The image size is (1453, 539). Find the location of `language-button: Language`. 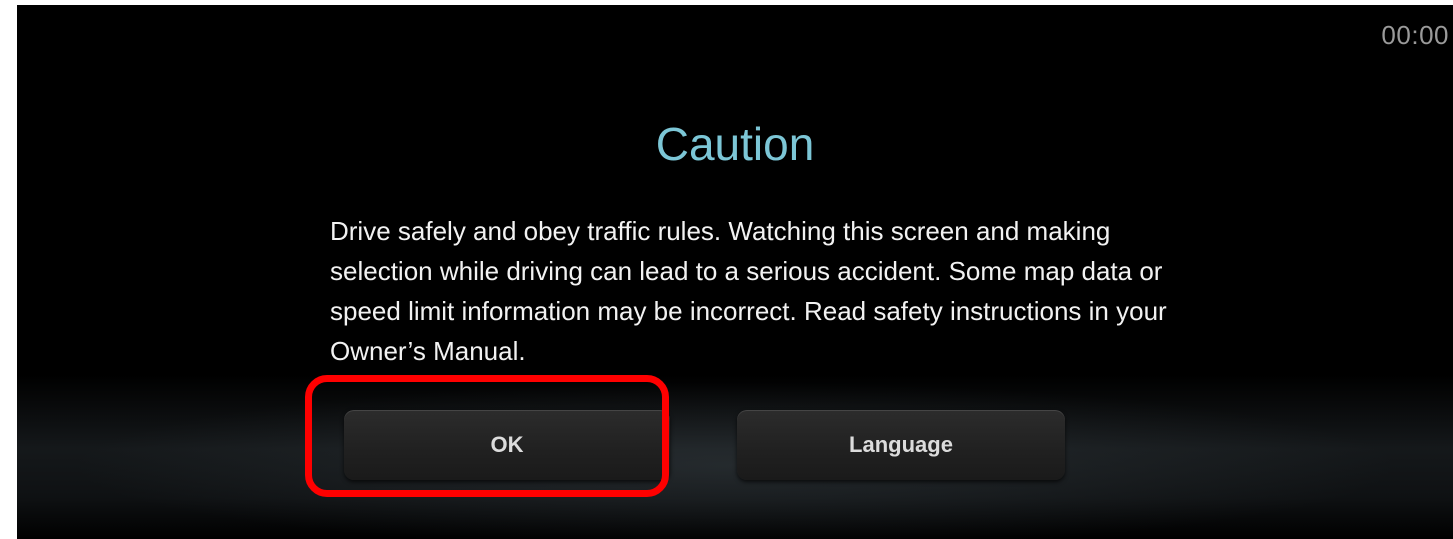

language-button: Language is located at coordinates (901, 445).